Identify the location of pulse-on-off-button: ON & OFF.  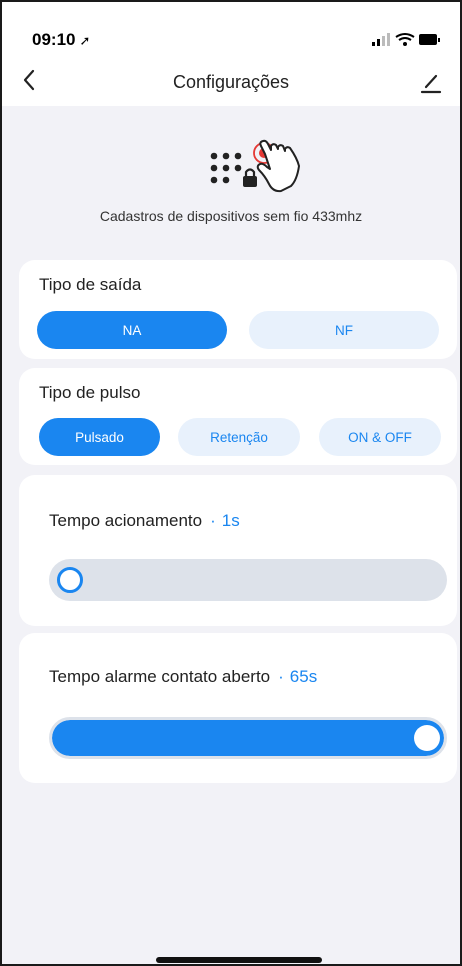
(380, 437).